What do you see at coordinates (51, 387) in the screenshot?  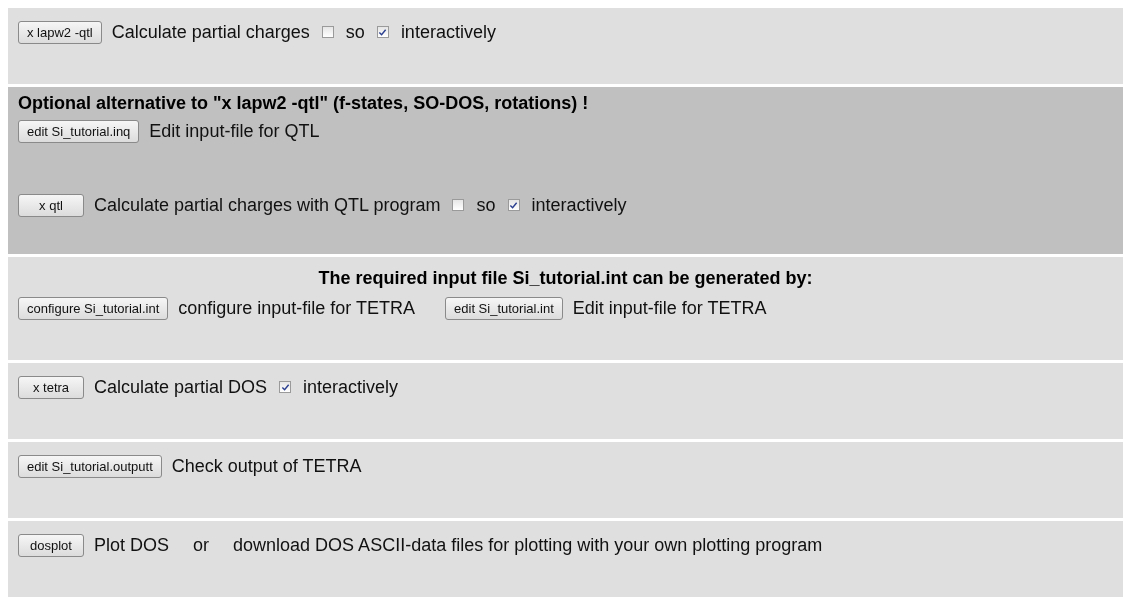 I see `action-button: x tetra` at bounding box center [51, 387].